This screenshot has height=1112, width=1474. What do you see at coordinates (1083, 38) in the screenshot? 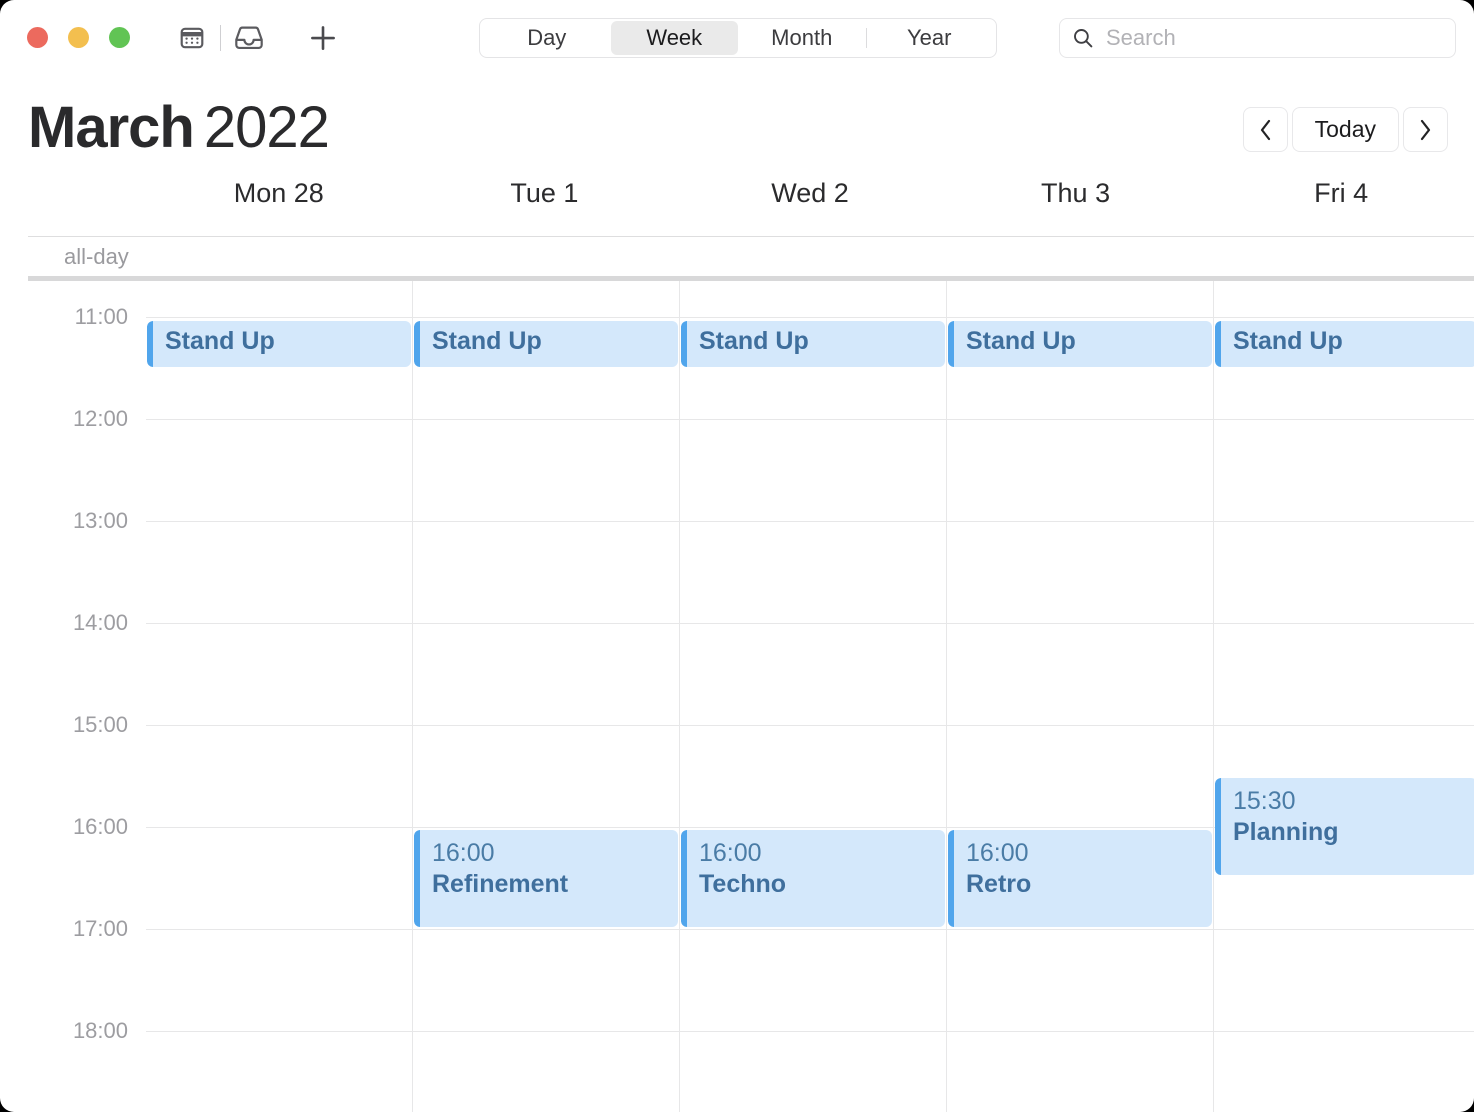
I see `search-icon` at bounding box center [1083, 38].